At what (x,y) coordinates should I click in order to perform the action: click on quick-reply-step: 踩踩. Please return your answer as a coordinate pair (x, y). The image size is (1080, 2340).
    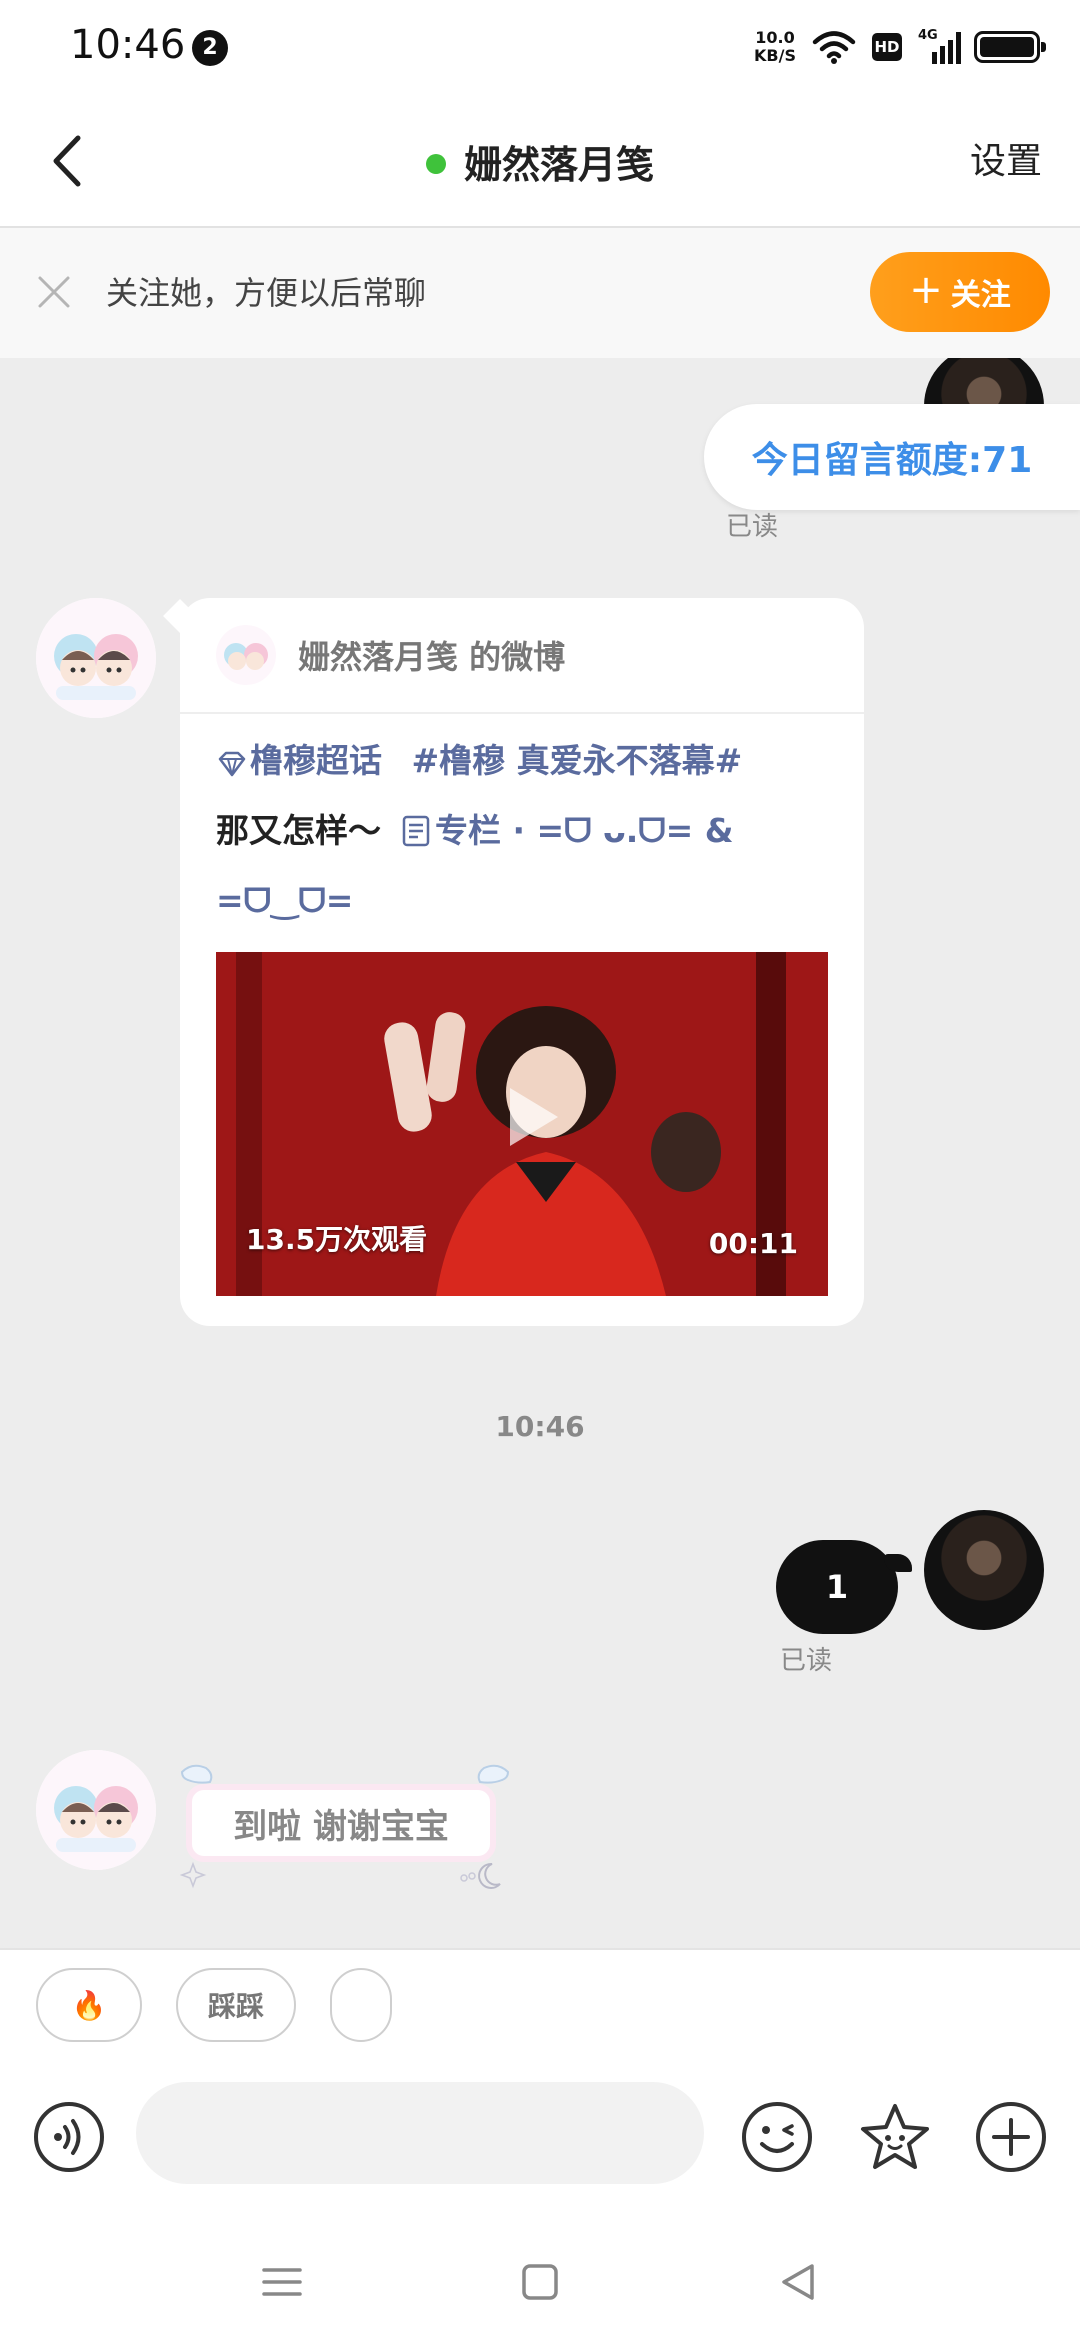
    Looking at the image, I should click on (236, 2005).